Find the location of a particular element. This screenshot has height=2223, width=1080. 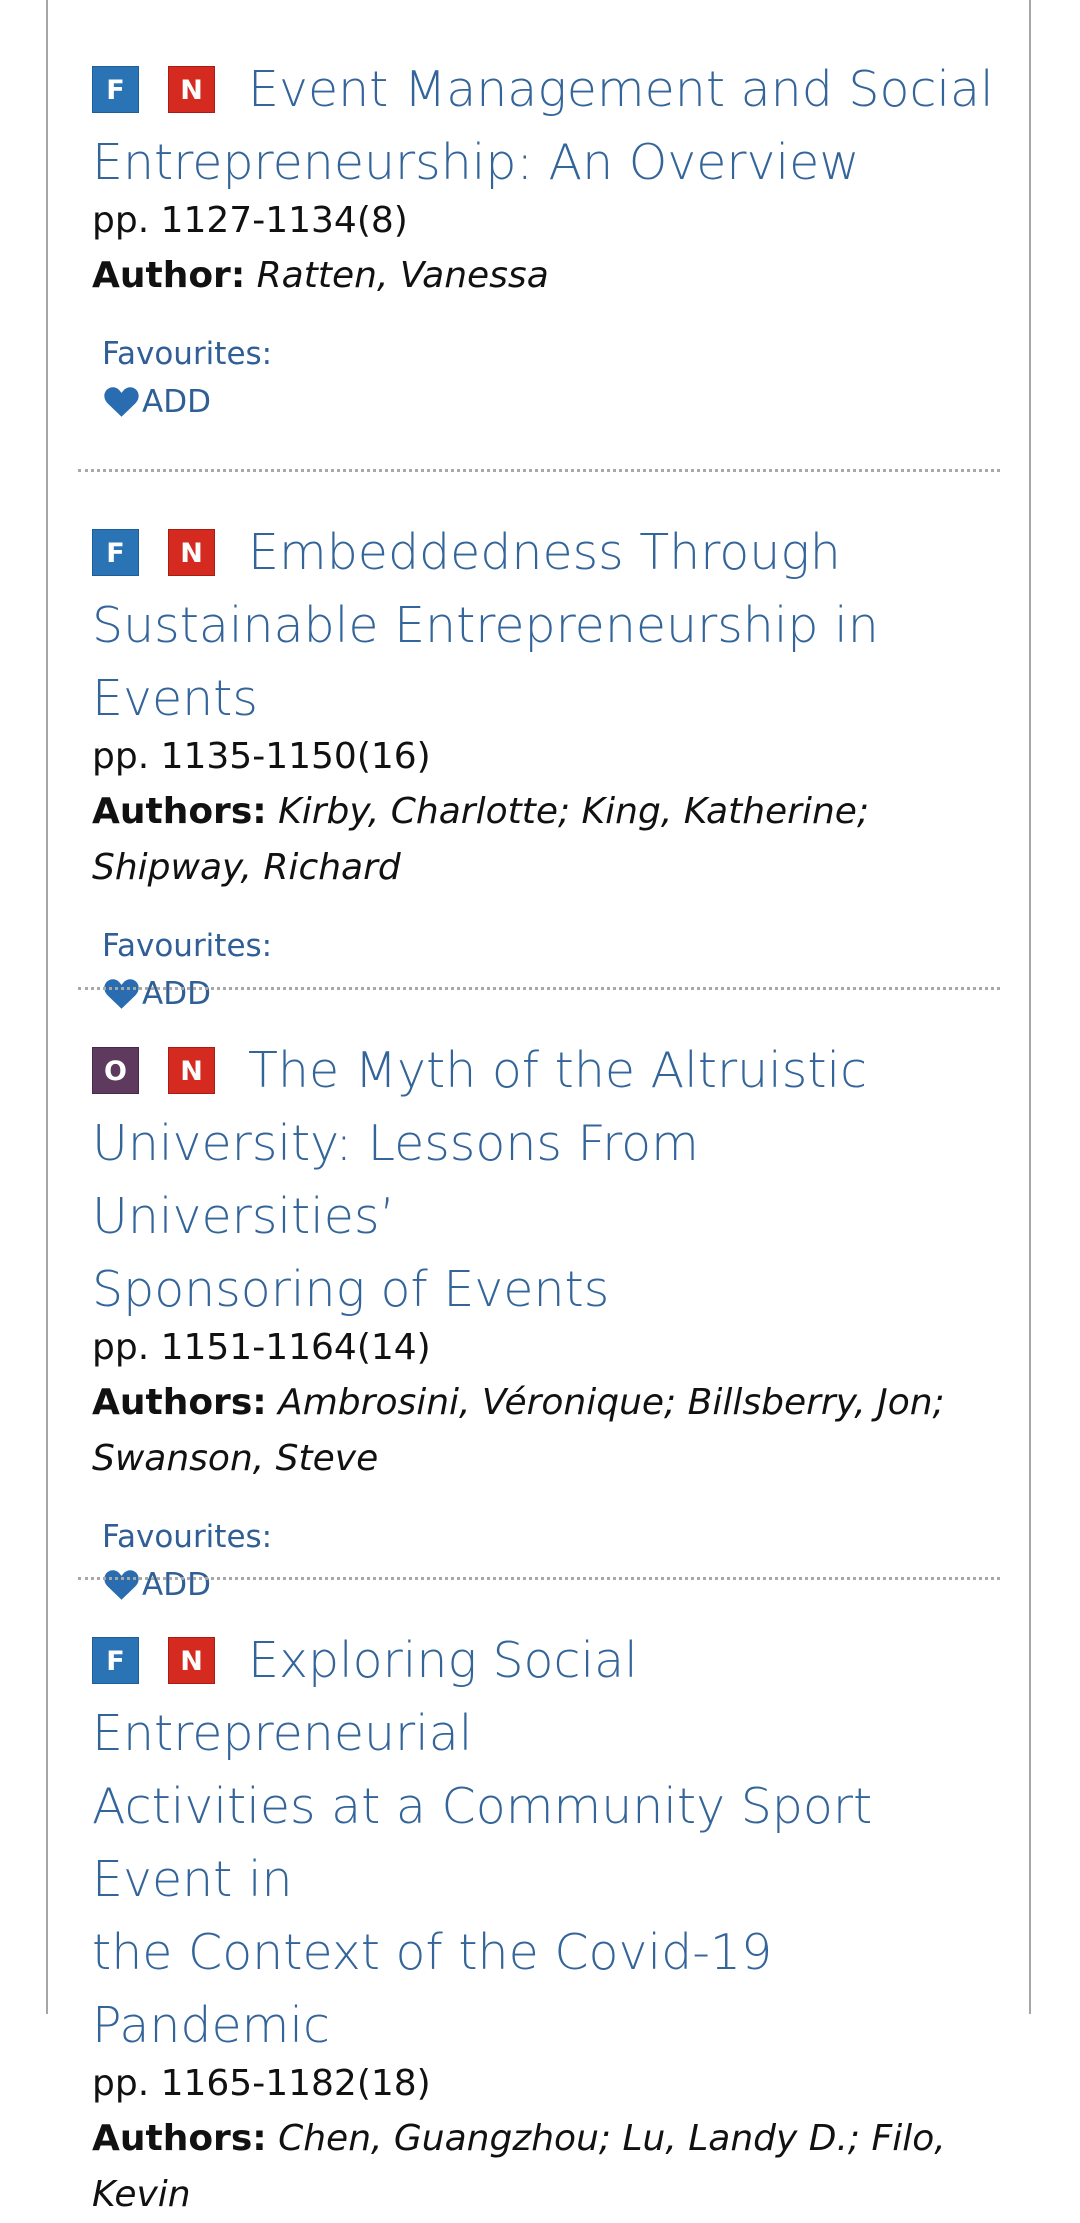

article-title-link: Sustainable Entrepreneurship in Events is located at coordinates (485, 662).